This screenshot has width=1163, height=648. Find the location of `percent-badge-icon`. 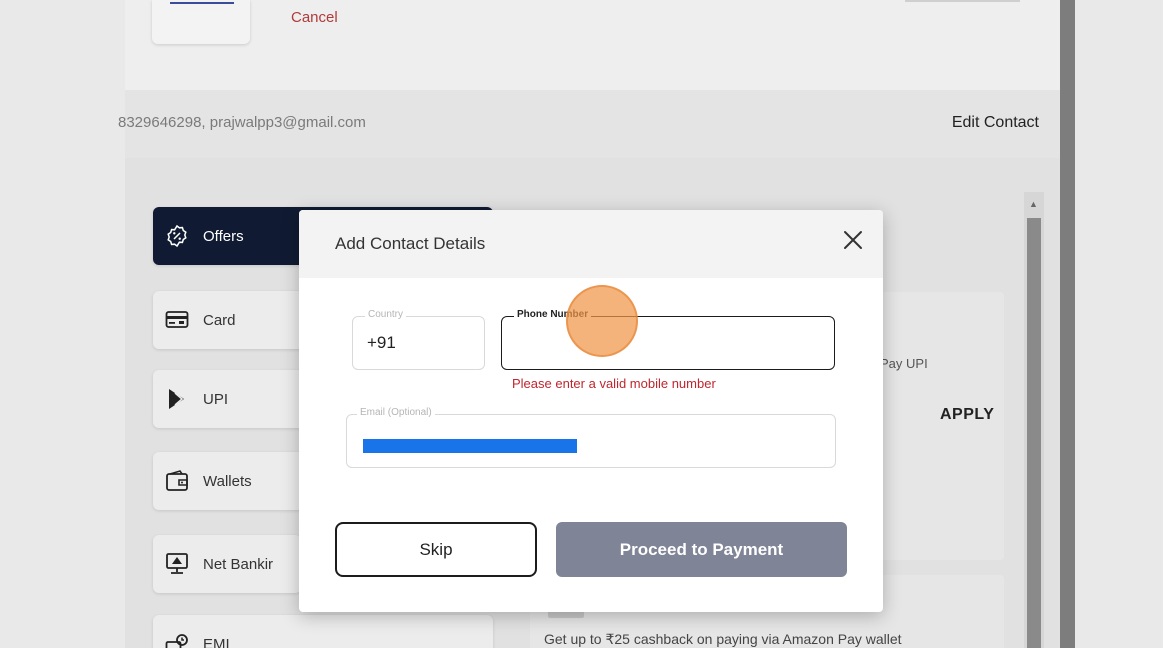

percent-badge-icon is located at coordinates (177, 236).